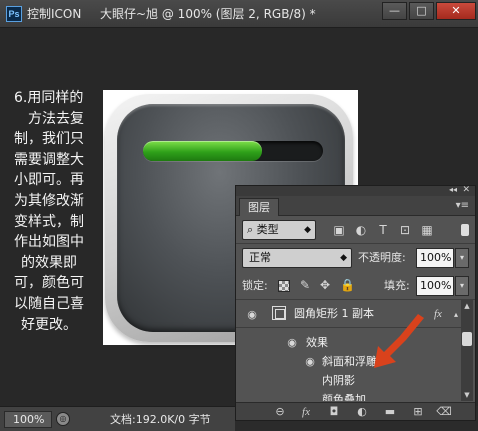  I want to click on search-icon: ⌕, so click(250, 229).